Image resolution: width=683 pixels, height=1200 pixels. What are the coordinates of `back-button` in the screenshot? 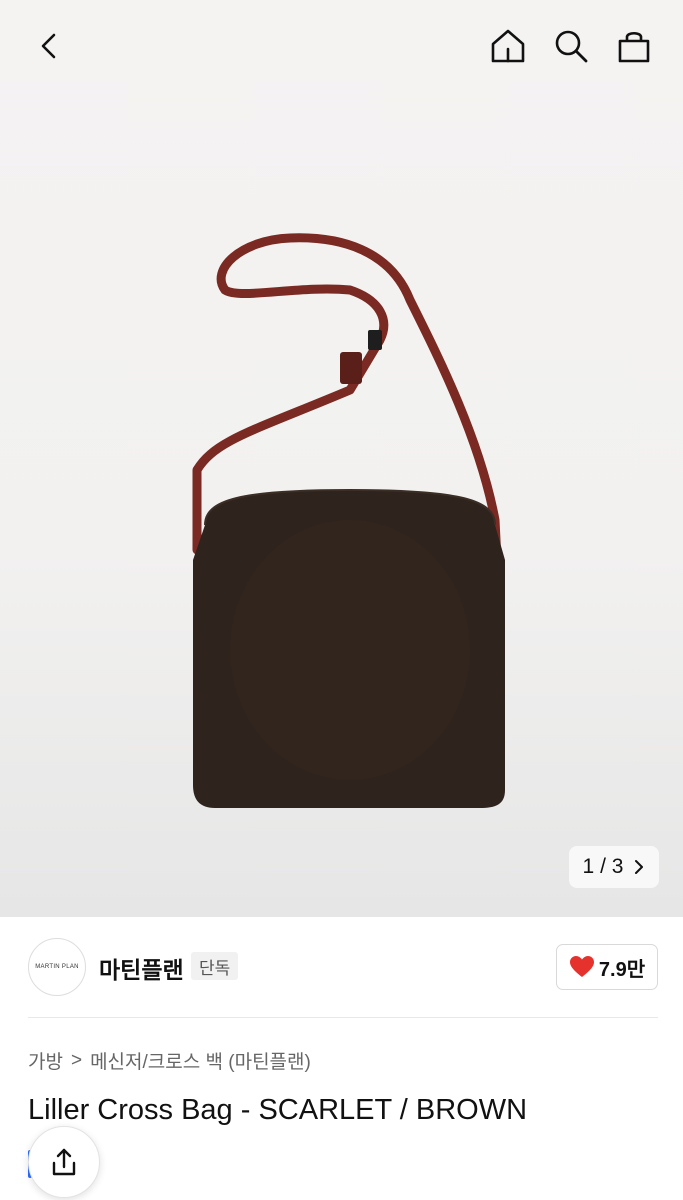 It's located at (50, 46).